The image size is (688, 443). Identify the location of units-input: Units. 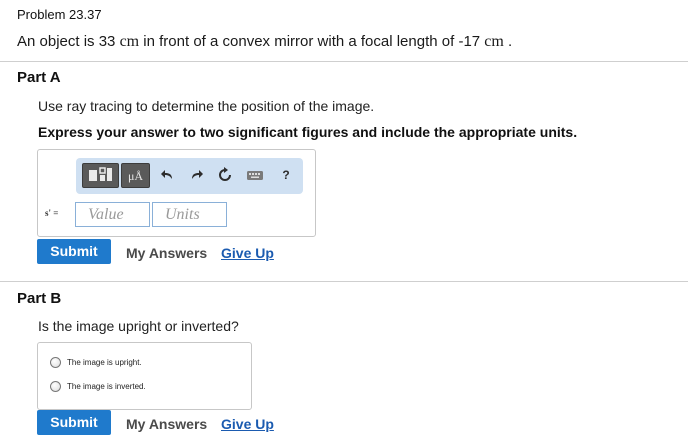
(189, 214).